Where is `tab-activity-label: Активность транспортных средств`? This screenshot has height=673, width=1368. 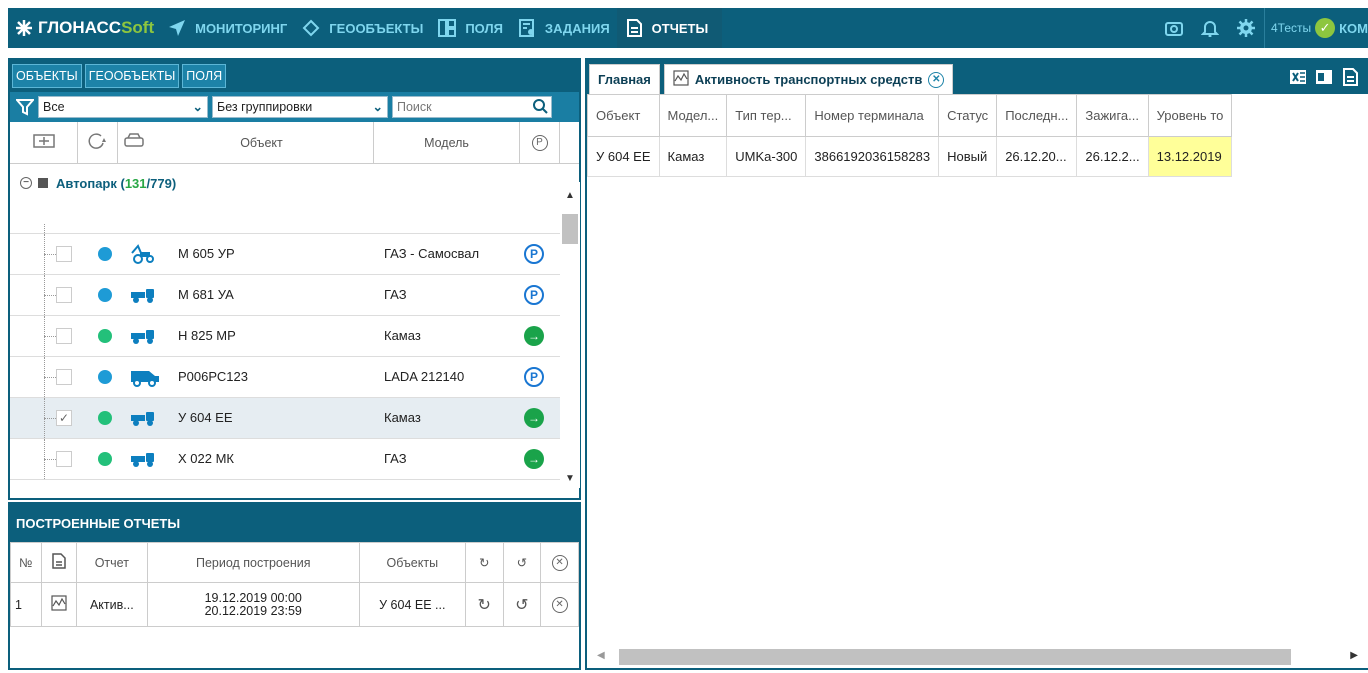
tab-activity-label: Активность транспортных средств is located at coordinates (808, 79).